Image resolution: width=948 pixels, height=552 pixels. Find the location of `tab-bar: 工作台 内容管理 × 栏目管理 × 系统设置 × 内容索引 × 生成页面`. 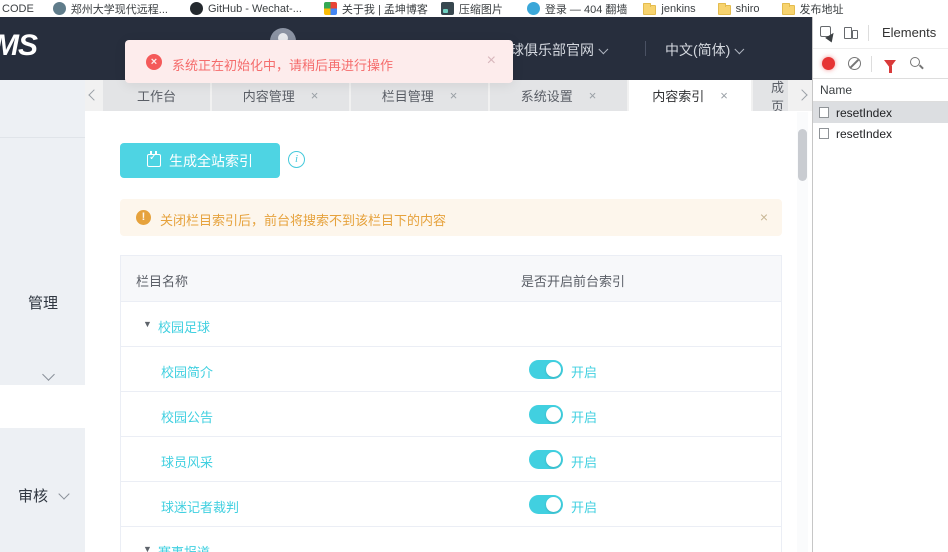

tab-bar: 工作台 内容管理 × 栏目管理 × 系统设置 × 内容索引 × 生成页面 is located at coordinates (448, 95).